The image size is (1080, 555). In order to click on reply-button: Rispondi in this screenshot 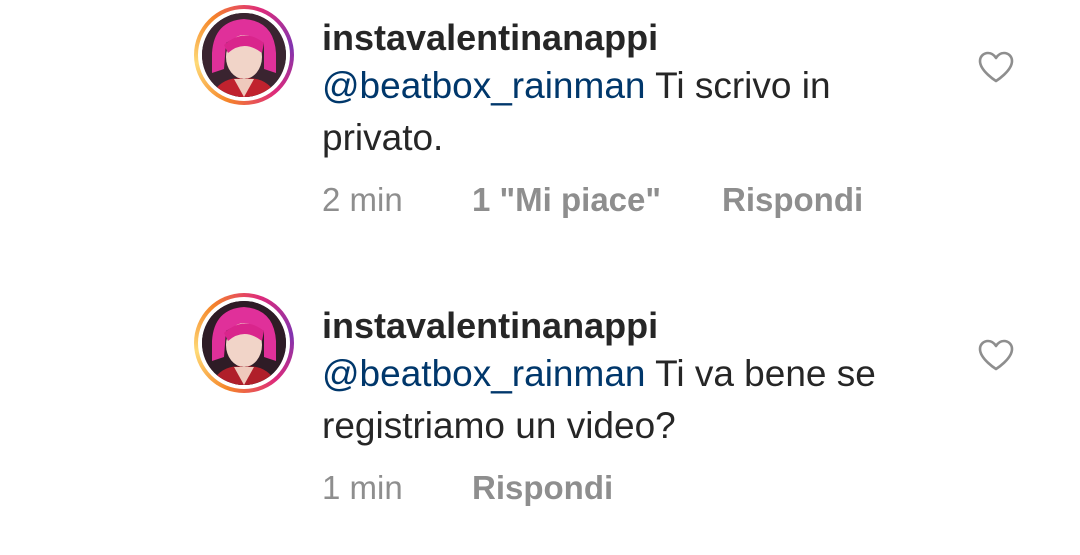, I will do `click(542, 488)`.